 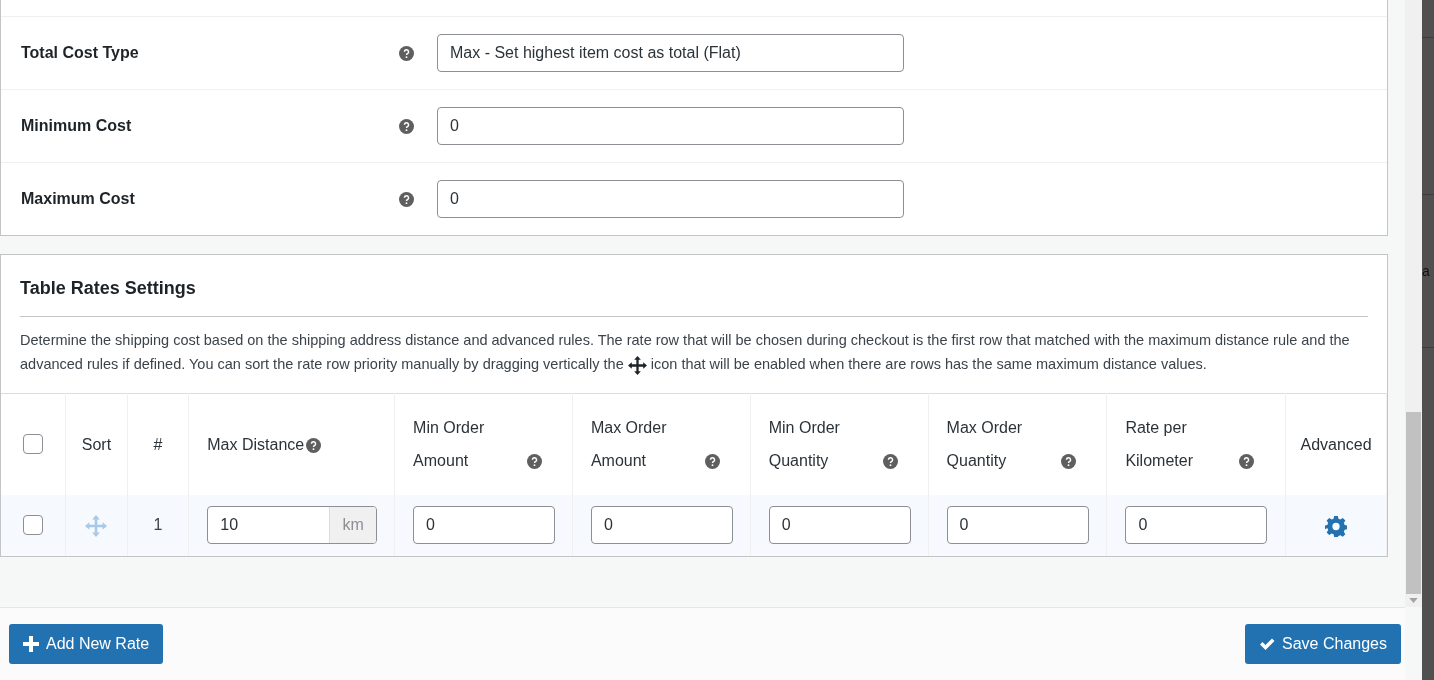 I want to click on row-number: 1, so click(x=158, y=524).